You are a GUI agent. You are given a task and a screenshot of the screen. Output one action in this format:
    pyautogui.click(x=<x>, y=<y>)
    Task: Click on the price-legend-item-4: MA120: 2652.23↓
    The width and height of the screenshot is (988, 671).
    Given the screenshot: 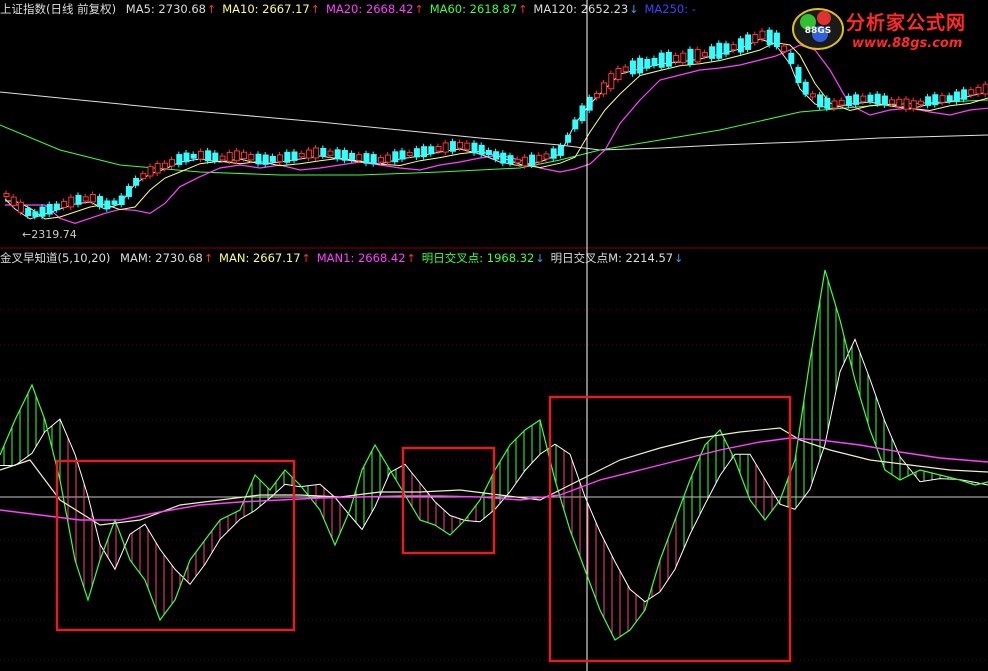 What is the action you would take?
    pyautogui.click(x=586, y=9)
    